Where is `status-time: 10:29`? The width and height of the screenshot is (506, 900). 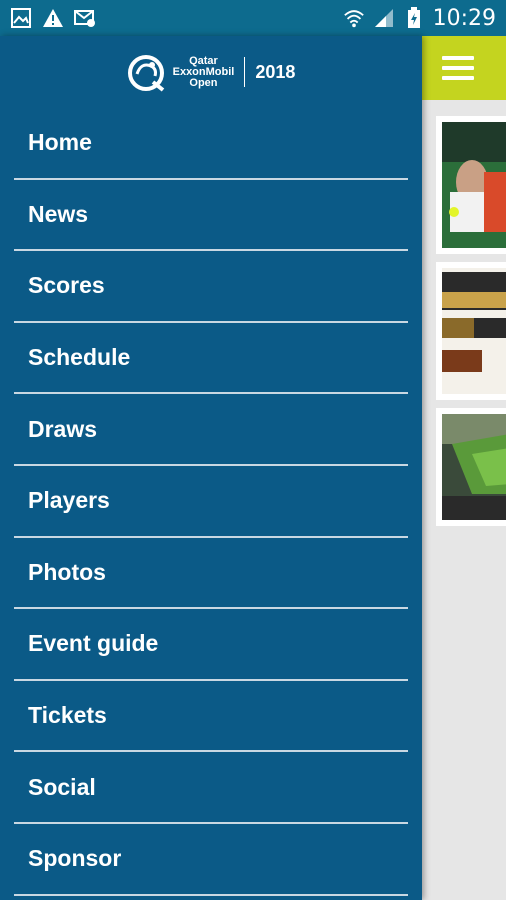 status-time: 10:29 is located at coordinates (464, 18).